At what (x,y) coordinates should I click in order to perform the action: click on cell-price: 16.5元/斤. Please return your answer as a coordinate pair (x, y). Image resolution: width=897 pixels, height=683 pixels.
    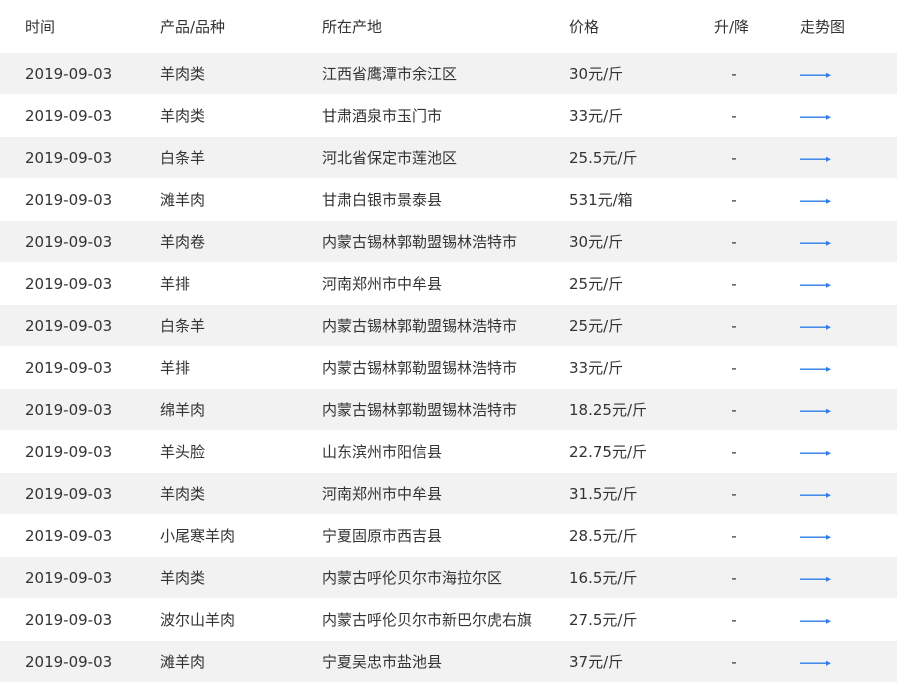
    Looking at the image, I should click on (603, 577).